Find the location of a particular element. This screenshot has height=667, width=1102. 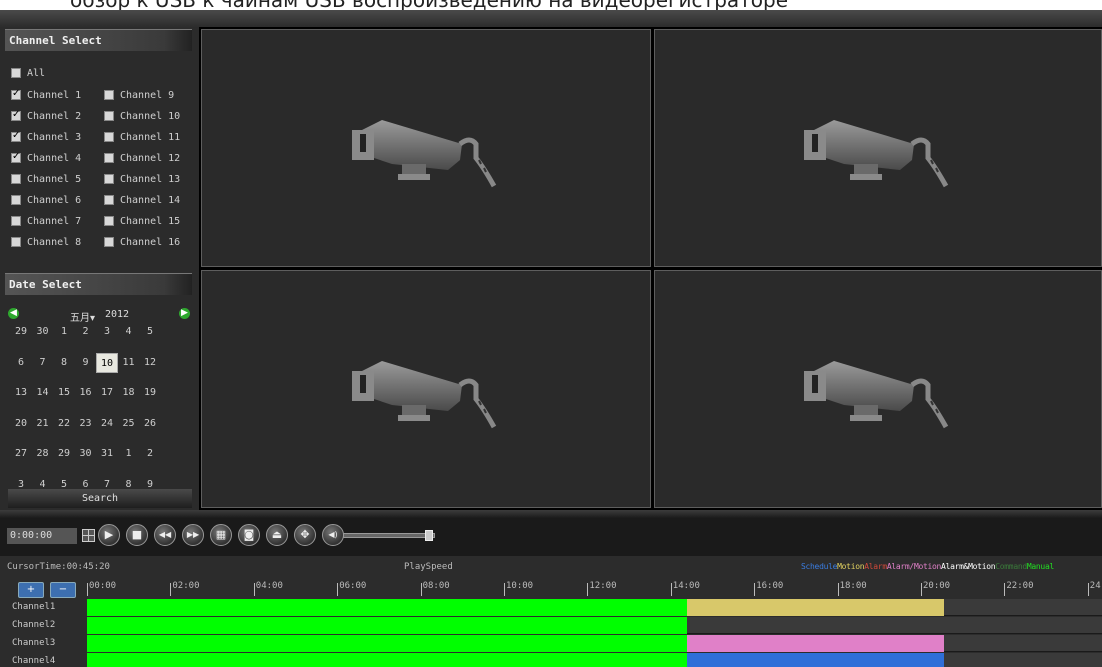

channel-checkbox-5: Channel 5 is located at coordinates (46, 179).